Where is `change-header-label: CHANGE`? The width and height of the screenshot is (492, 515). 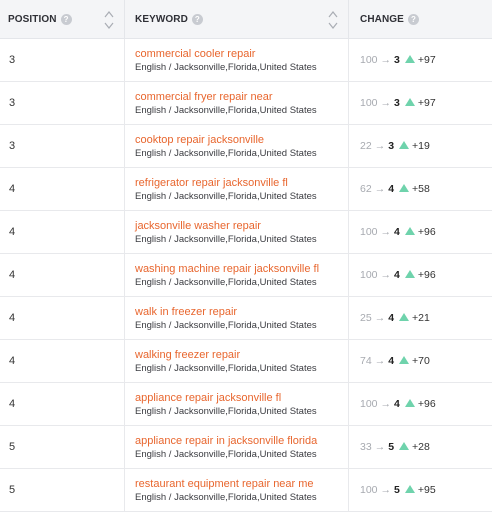
change-header-label: CHANGE is located at coordinates (382, 19).